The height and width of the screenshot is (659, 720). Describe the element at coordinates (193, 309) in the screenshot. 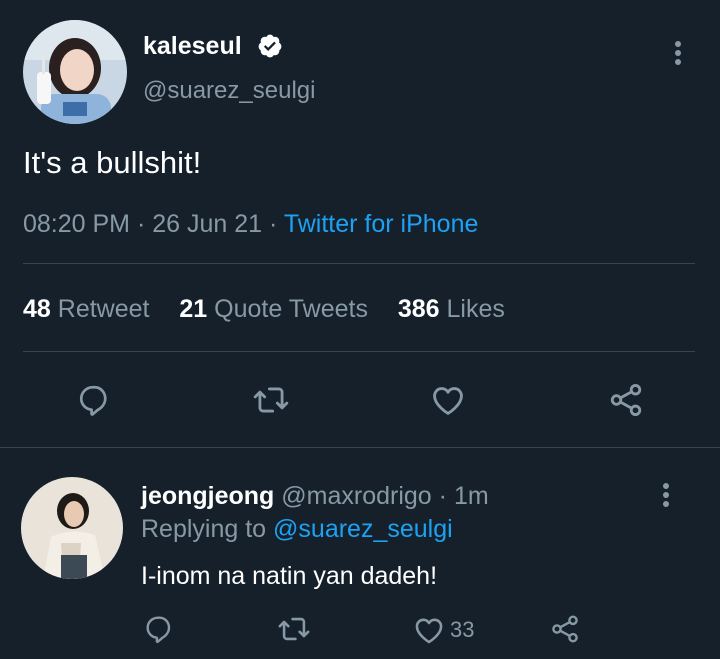

I see `quotes-count: 21` at that location.